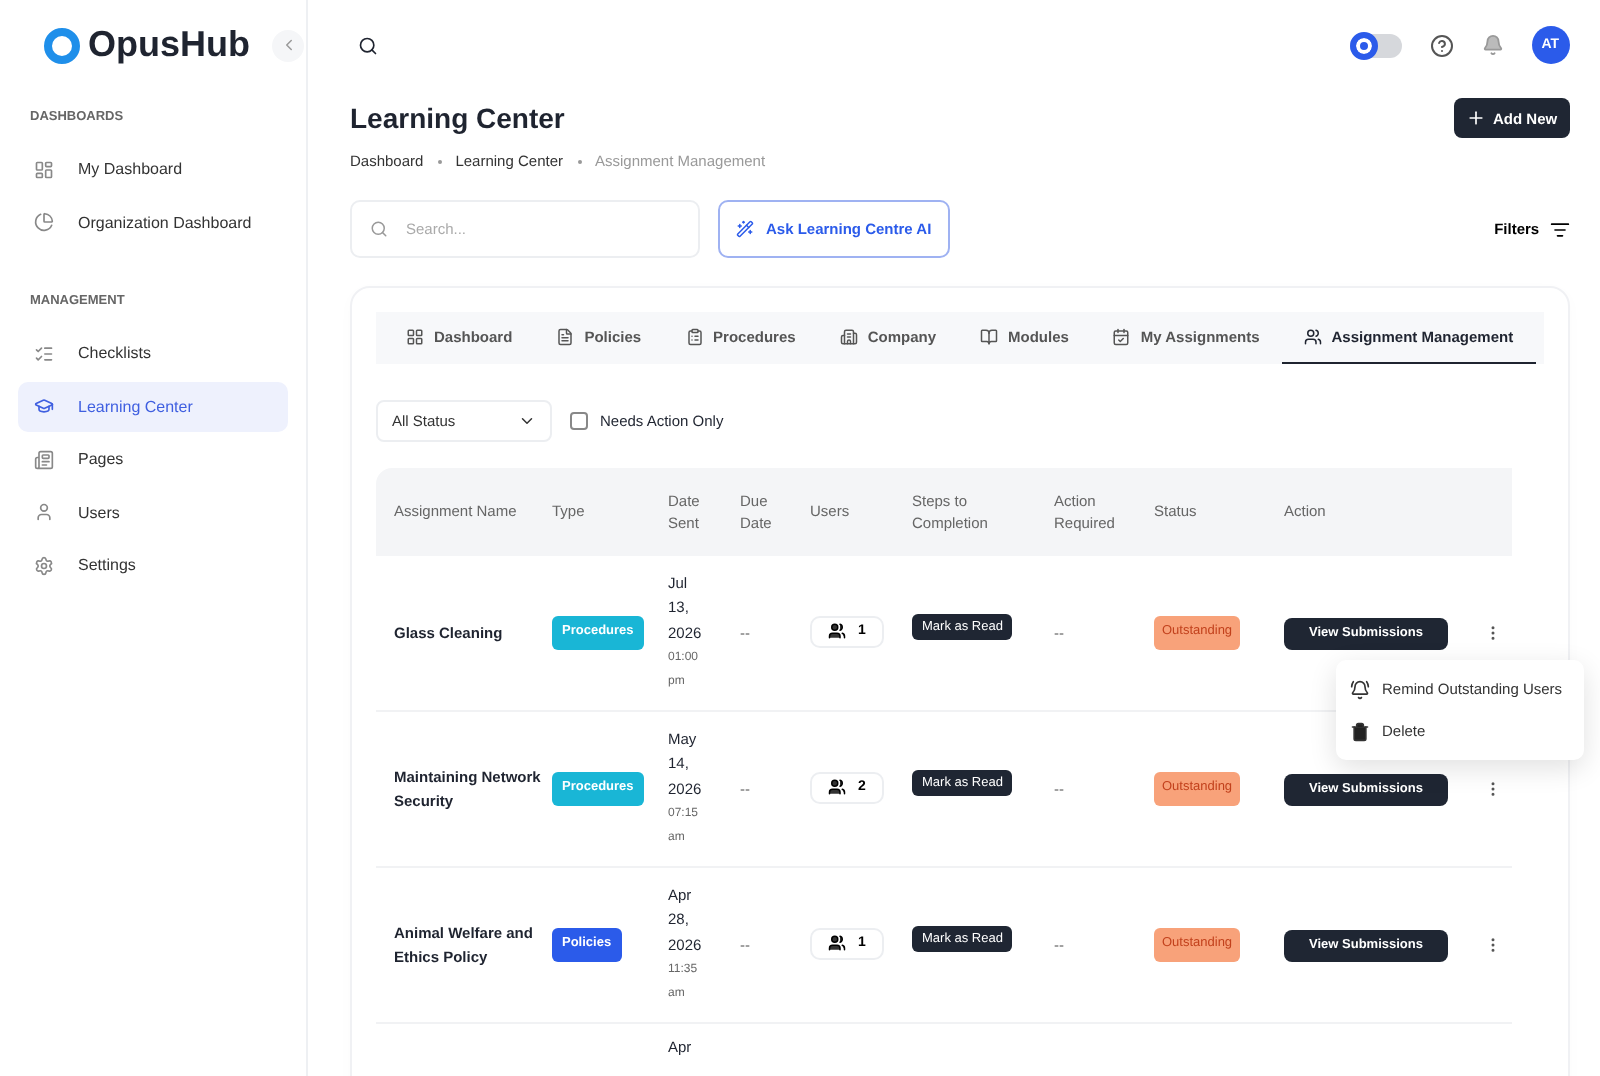  Describe the element at coordinates (458, 118) in the screenshot. I see `page-title: Learning Center` at that location.